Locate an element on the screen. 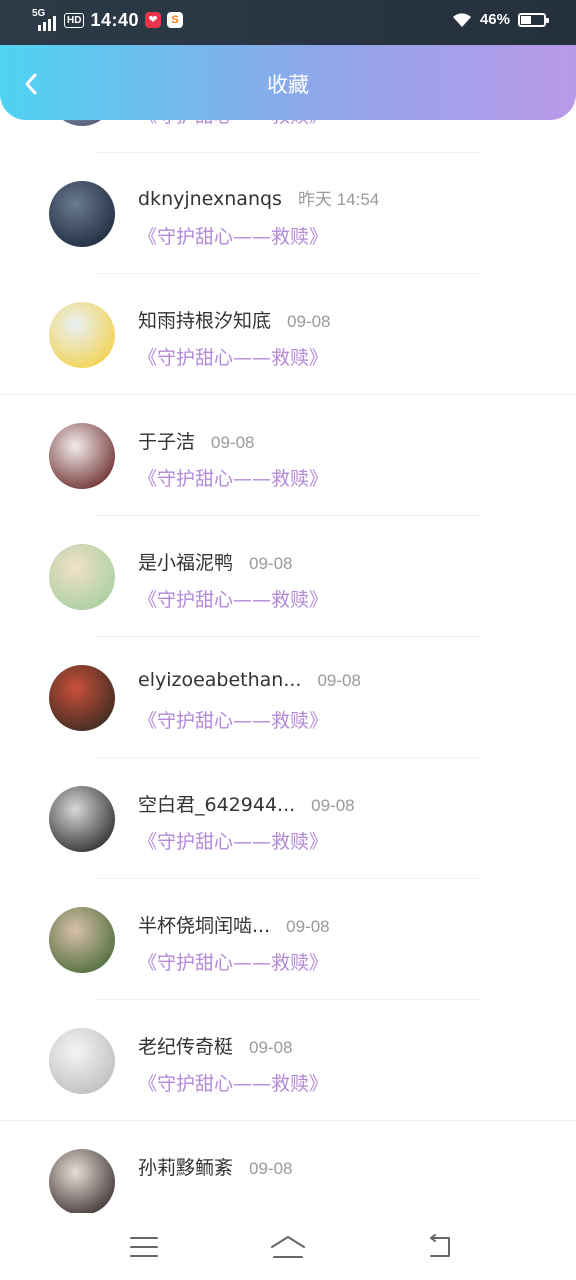 Image resolution: width=576 pixels, height=1280 pixels. favorite-date: 昨天 14:54 is located at coordinates (338, 199).